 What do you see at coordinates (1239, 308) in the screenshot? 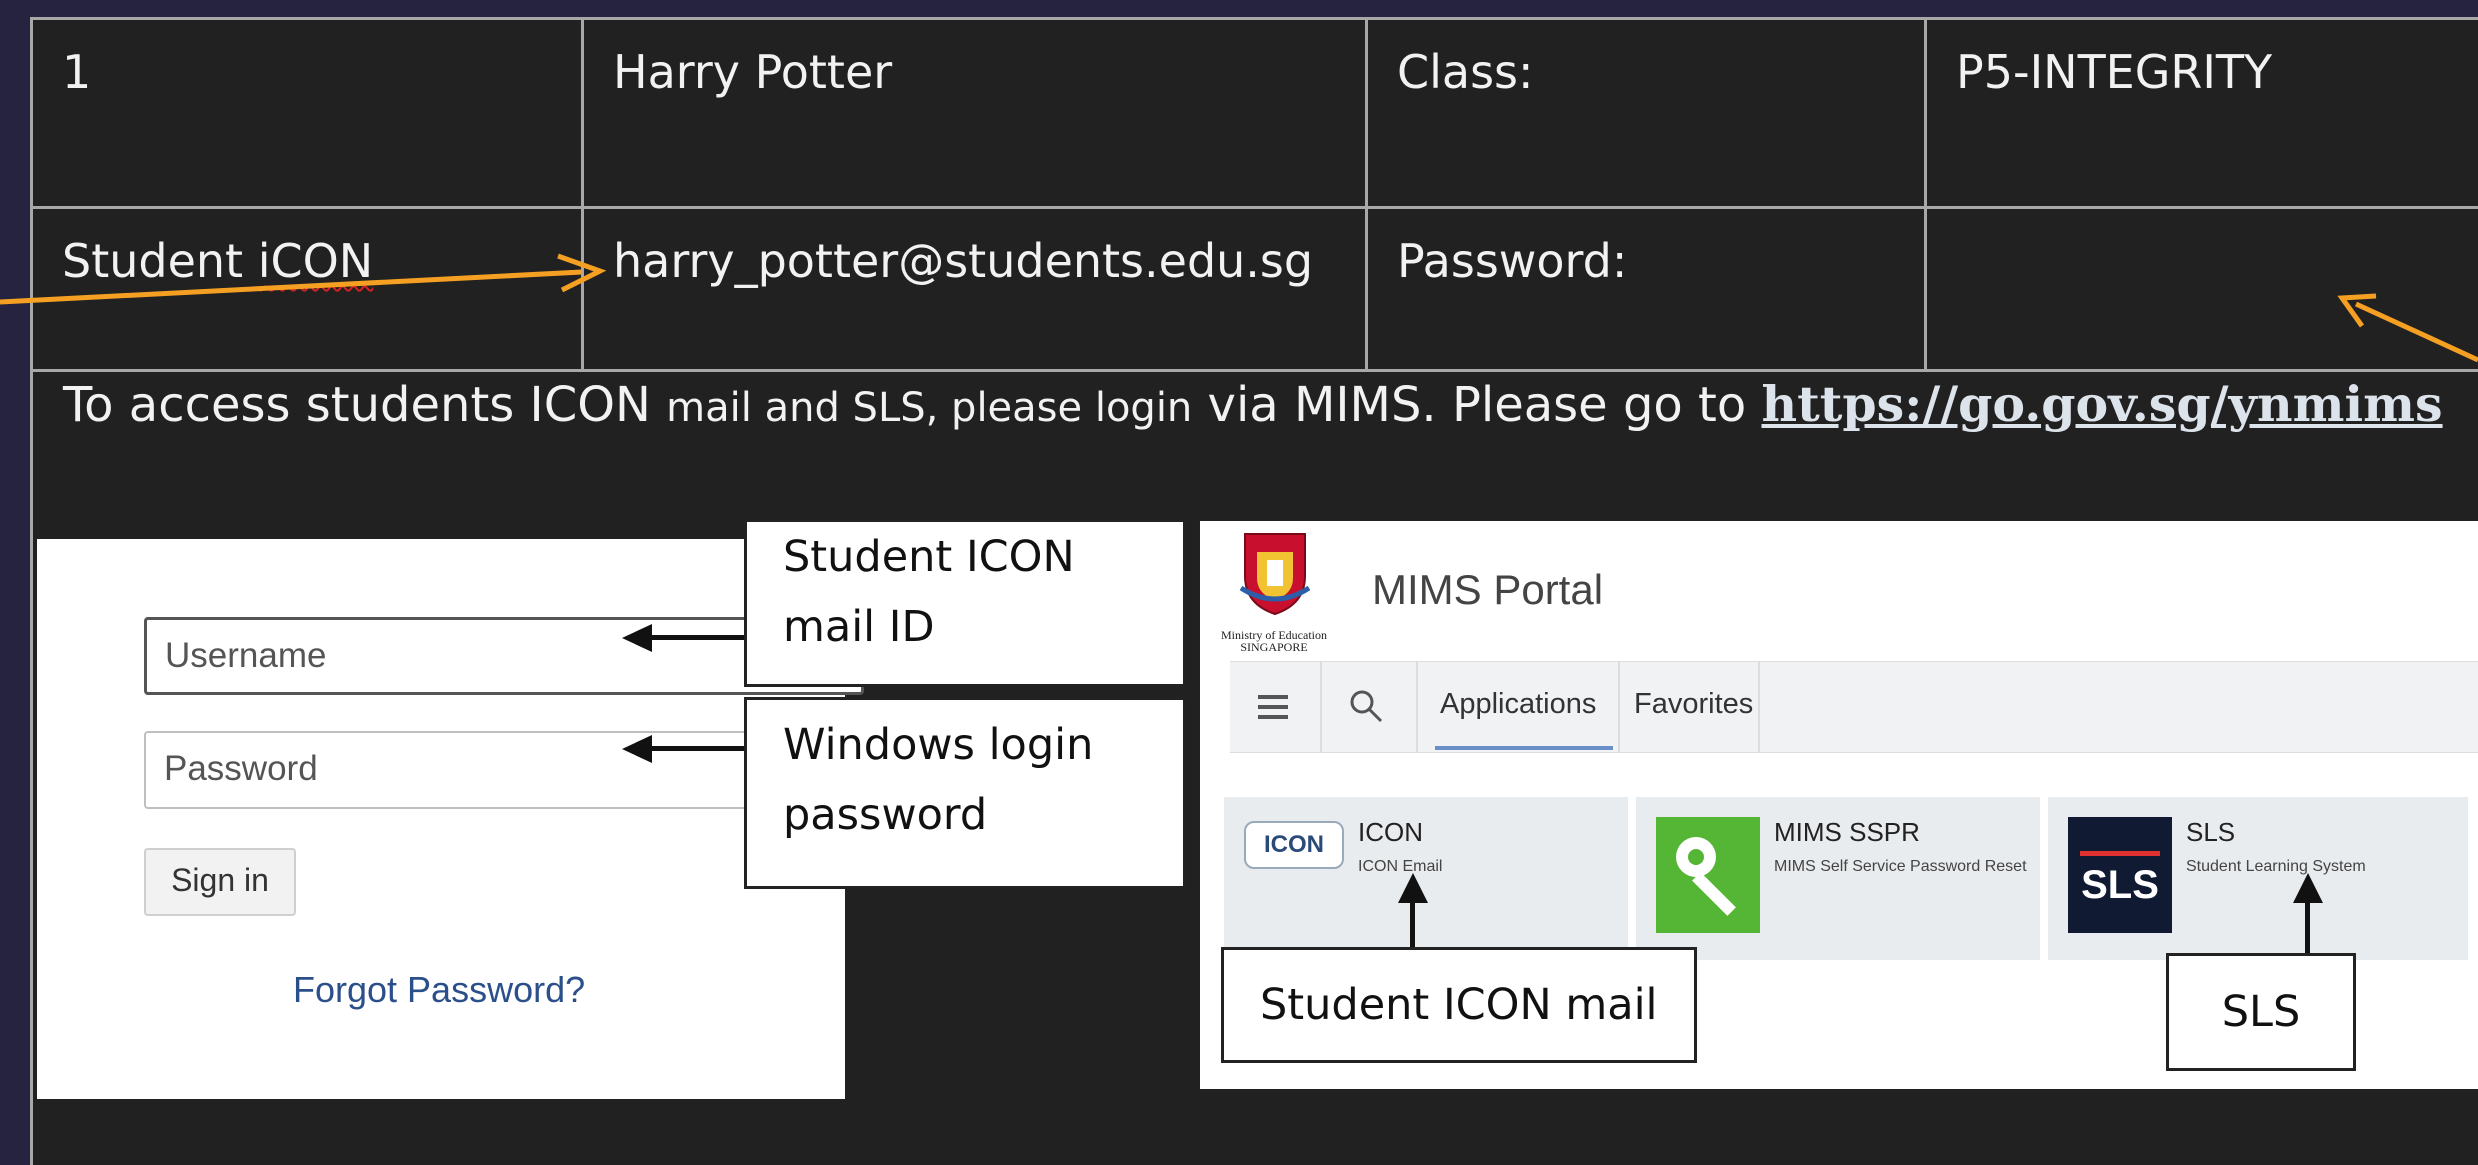
I see `annotation-arrows` at bounding box center [1239, 308].